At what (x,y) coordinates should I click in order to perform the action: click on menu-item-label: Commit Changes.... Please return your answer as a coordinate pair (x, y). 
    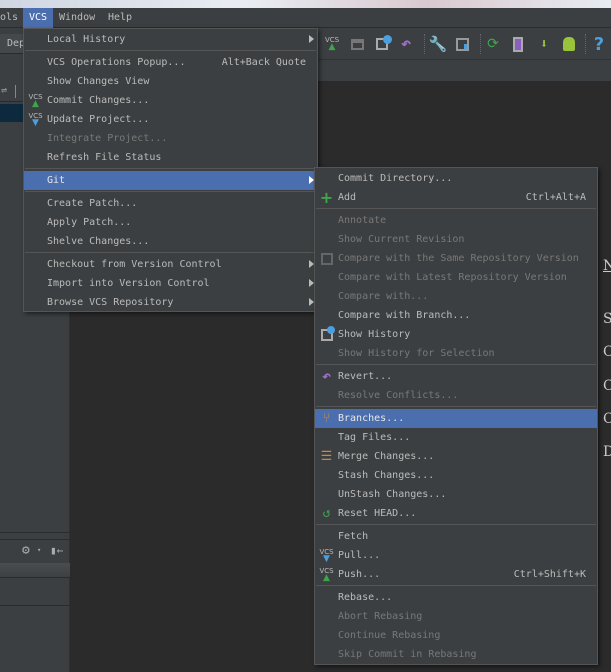
    Looking at the image, I should click on (98, 100).